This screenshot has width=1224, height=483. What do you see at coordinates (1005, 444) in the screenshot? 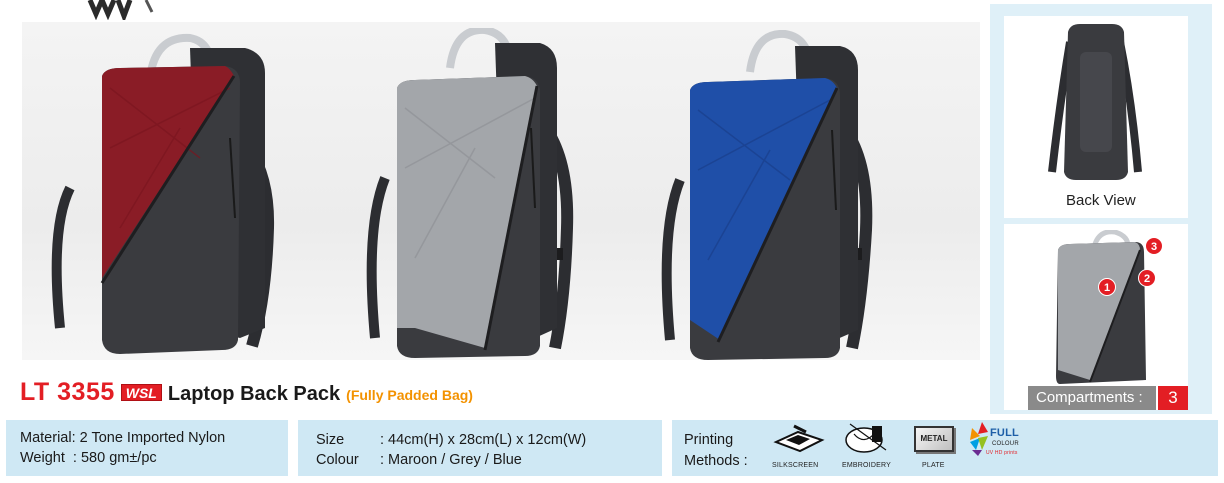
I see `full-colour-sub: COLOUR` at bounding box center [1005, 444].